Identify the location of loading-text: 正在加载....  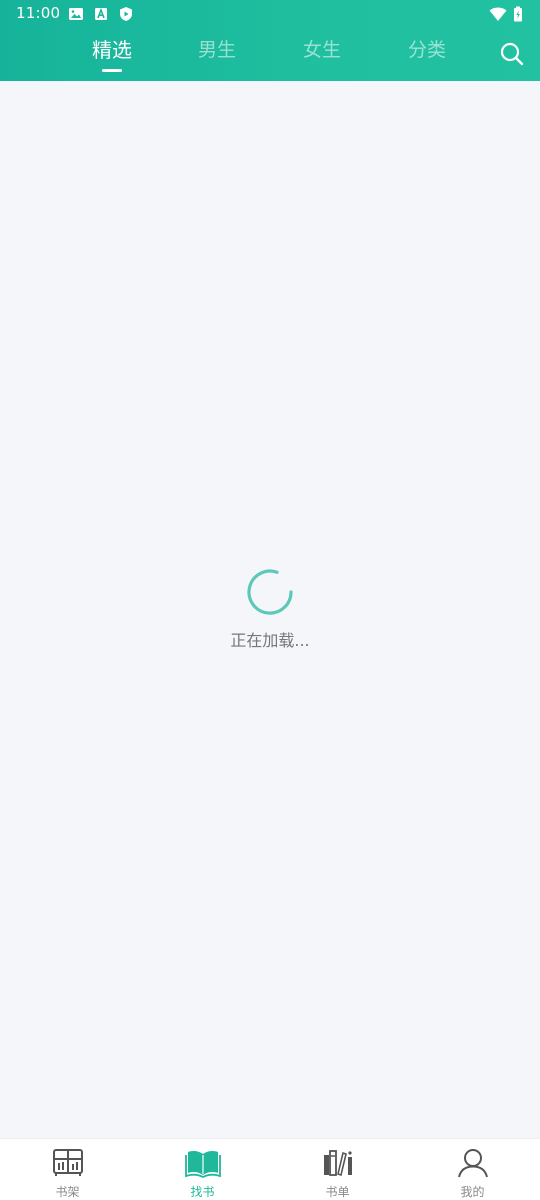
(270, 640).